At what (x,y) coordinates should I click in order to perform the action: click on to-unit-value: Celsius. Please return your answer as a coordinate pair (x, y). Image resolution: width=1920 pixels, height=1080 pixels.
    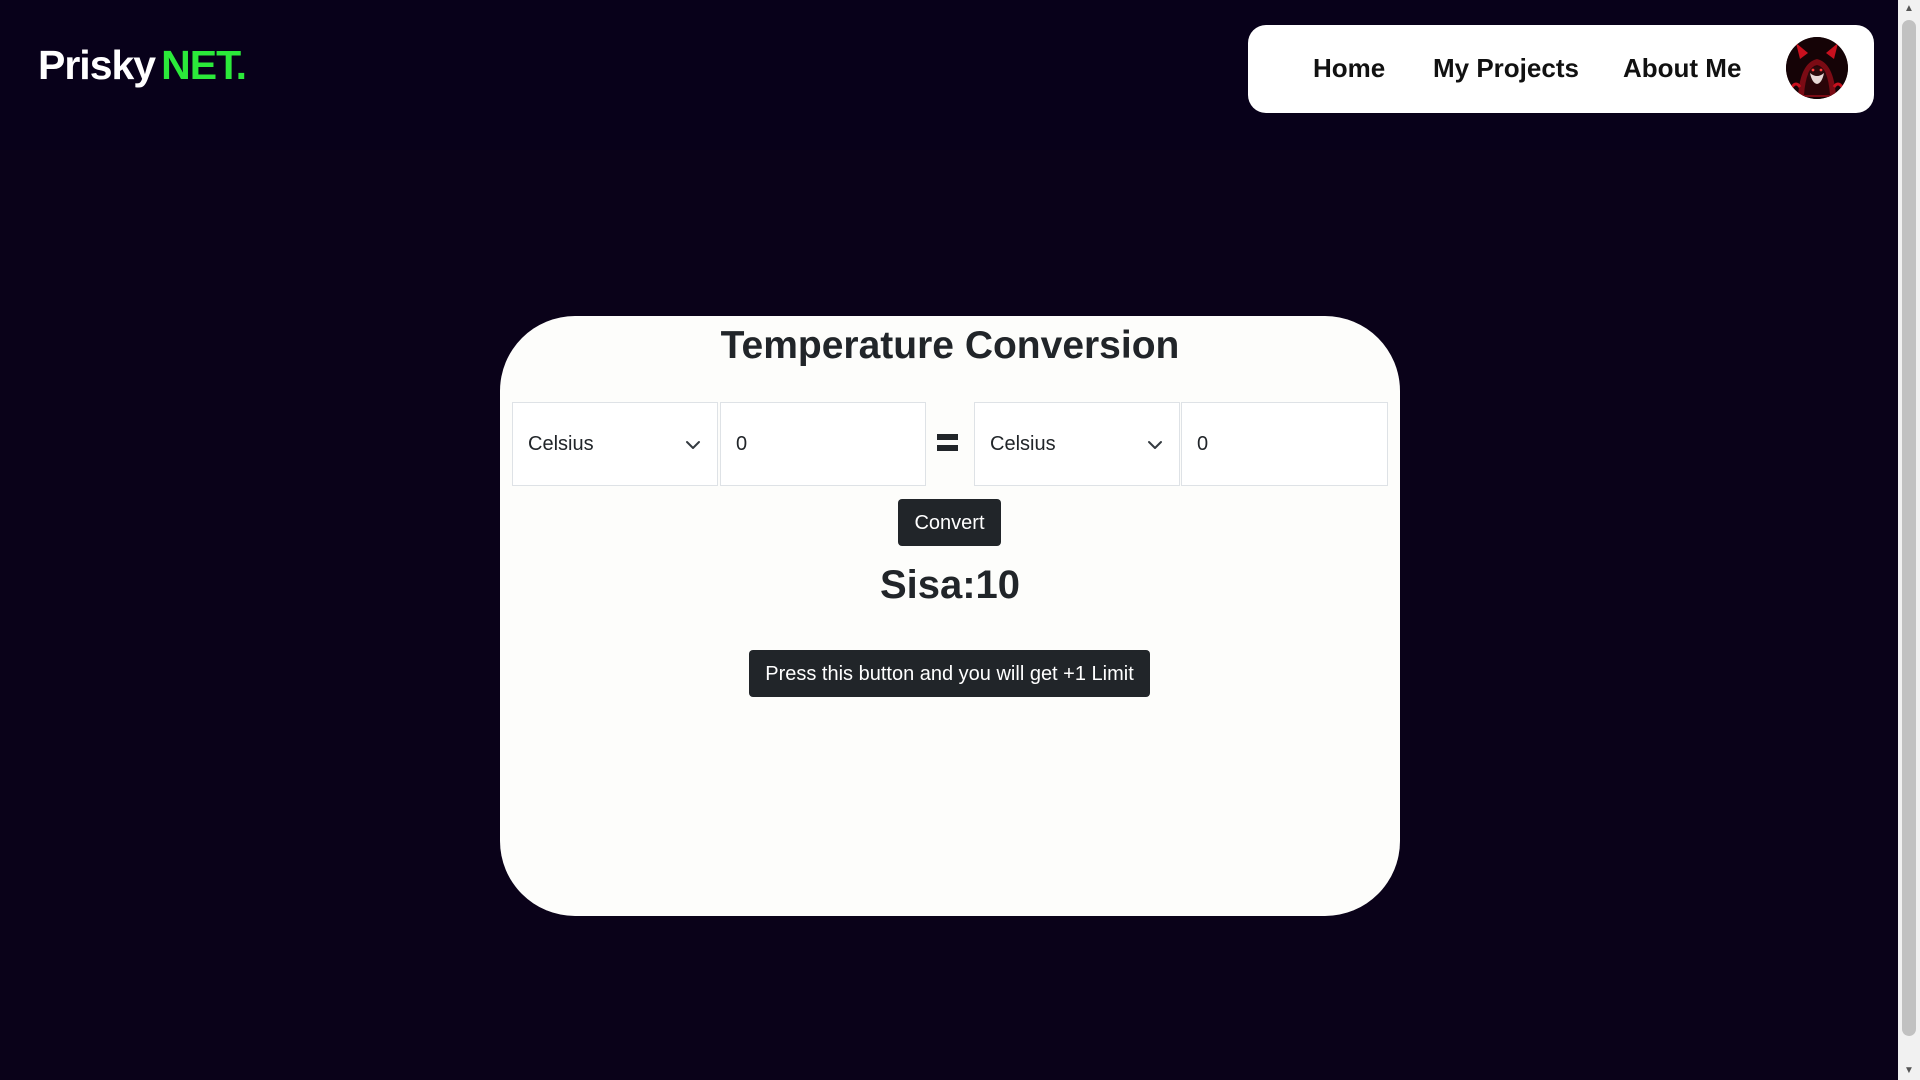
    Looking at the image, I should click on (1023, 444).